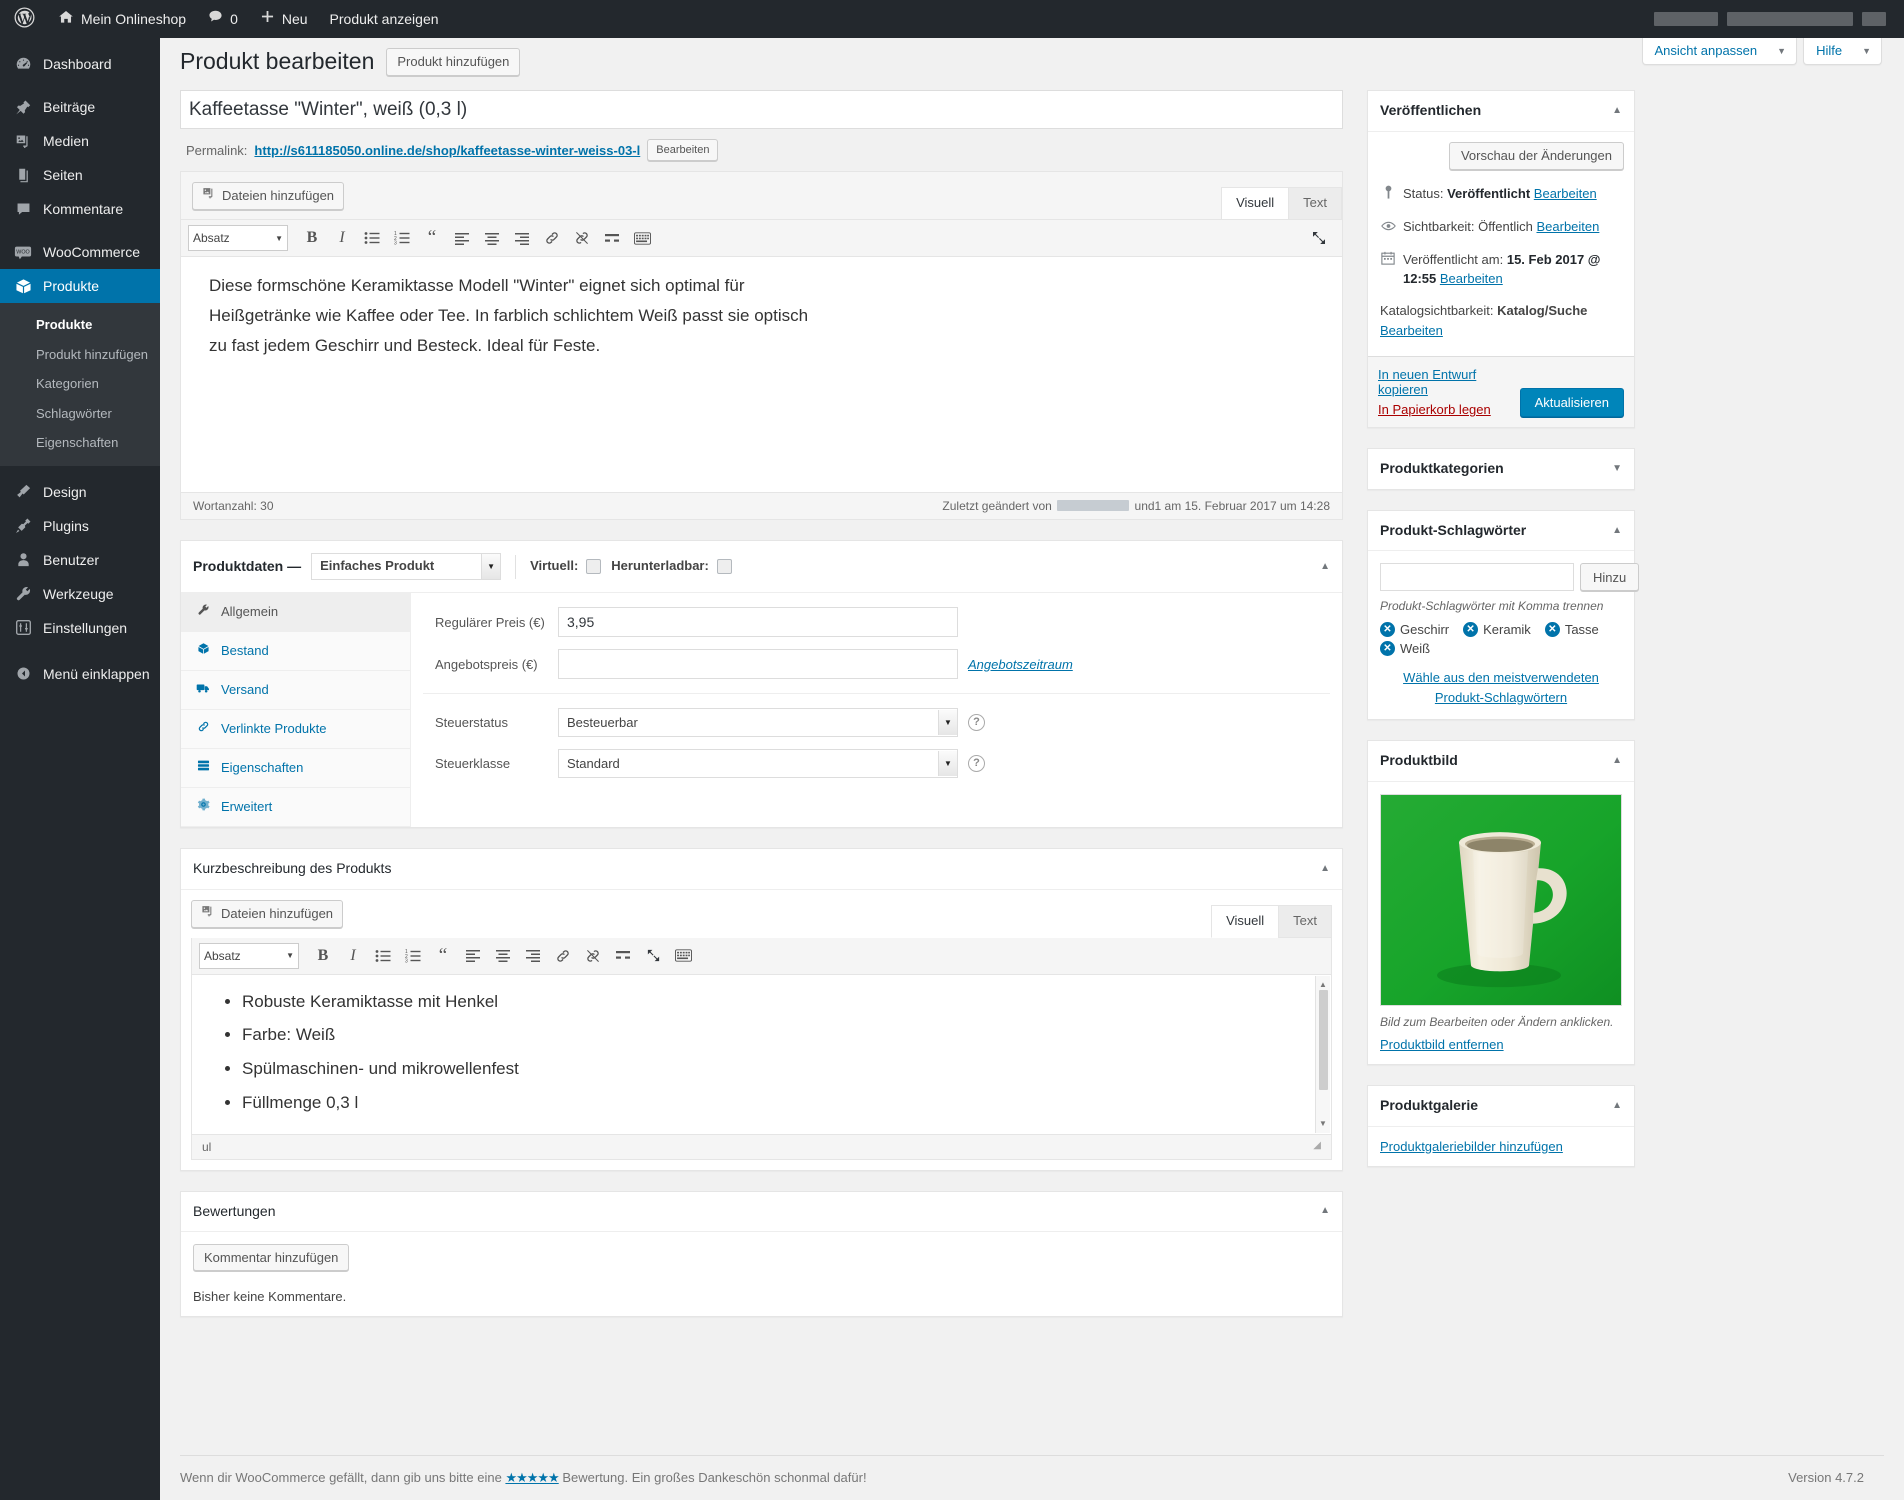 This screenshot has width=1904, height=1500. I want to click on product-tags-header: Produkt-Schlagwörter ▲, so click(1501, 531).